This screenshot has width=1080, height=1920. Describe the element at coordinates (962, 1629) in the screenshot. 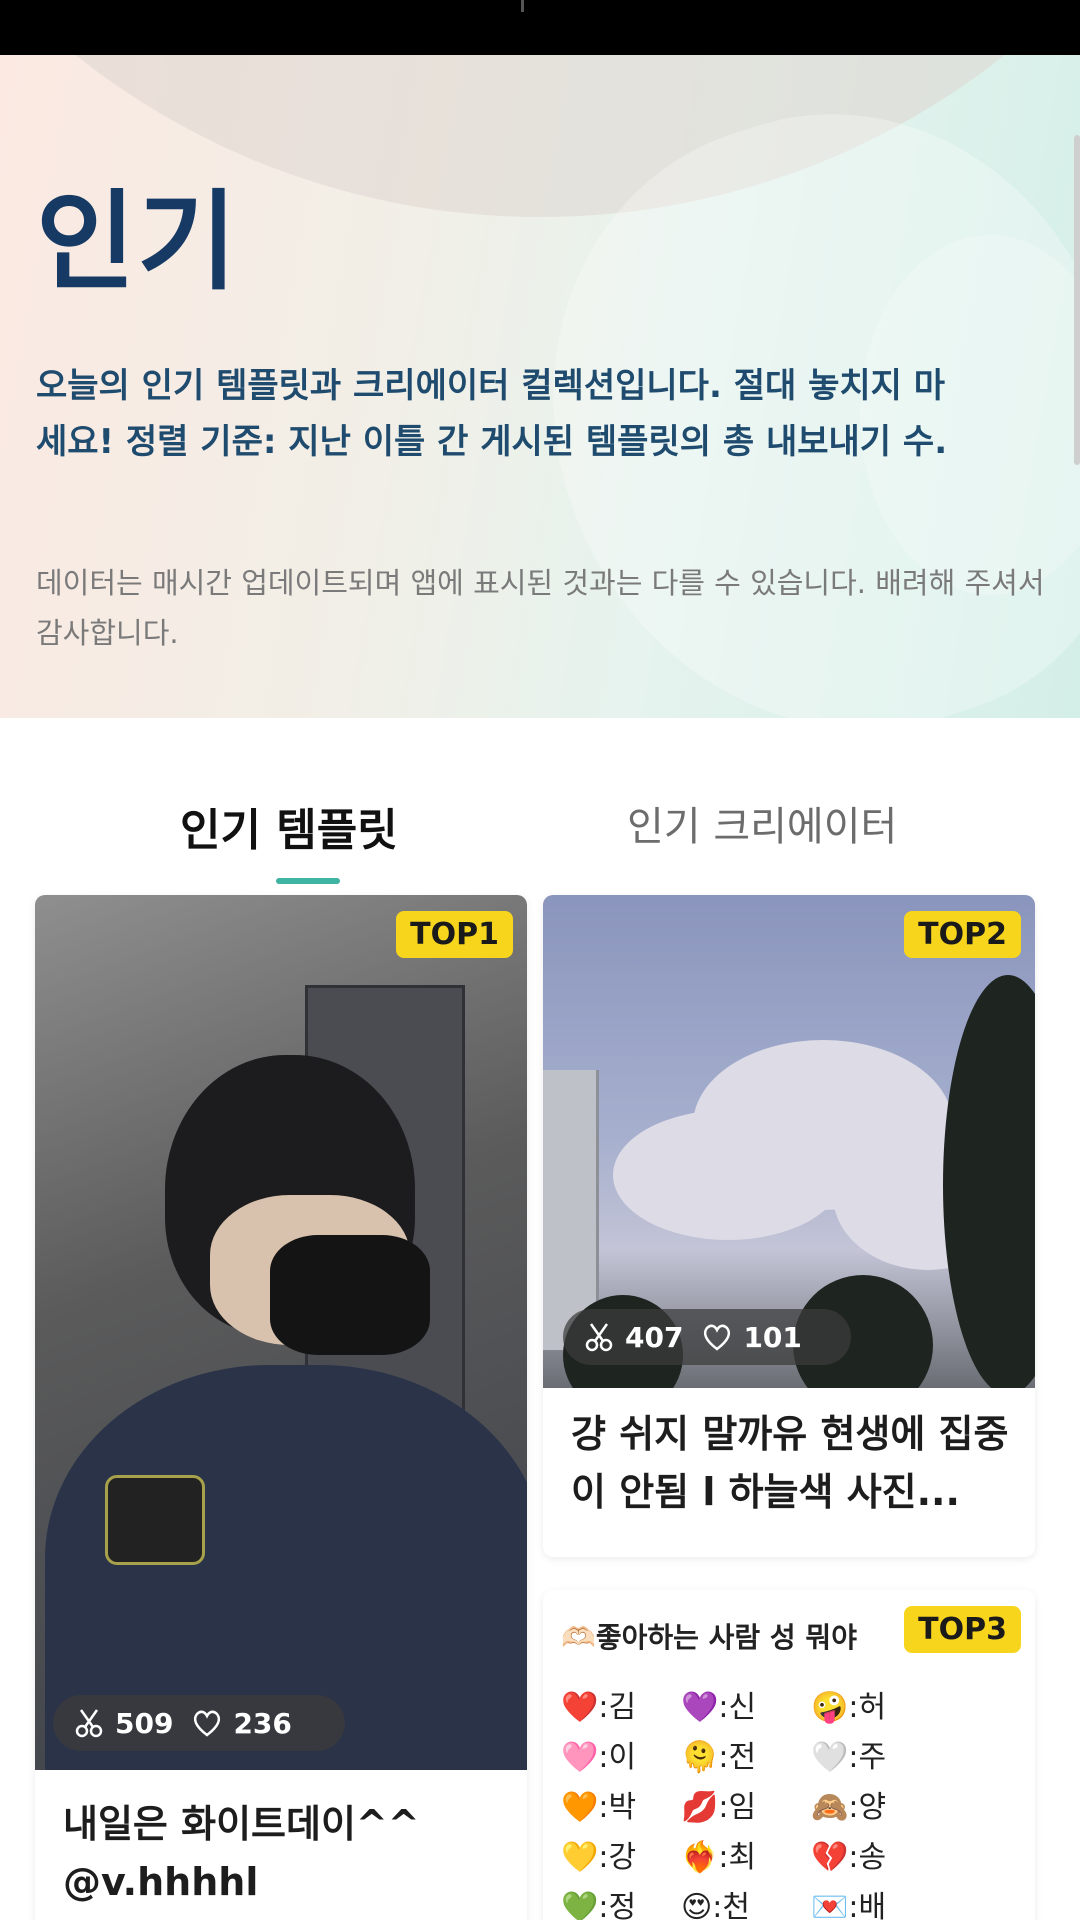

I see `rank-badge: TOP3` at that location.